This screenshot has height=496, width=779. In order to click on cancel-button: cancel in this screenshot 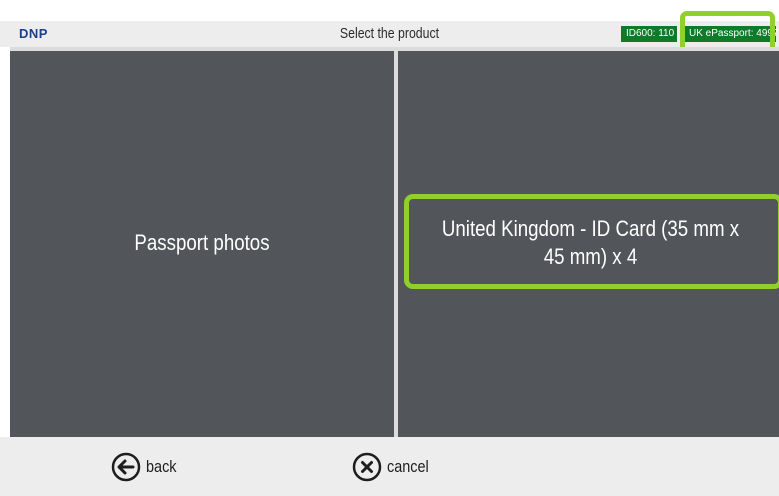, I will do `click(394, 467)`.